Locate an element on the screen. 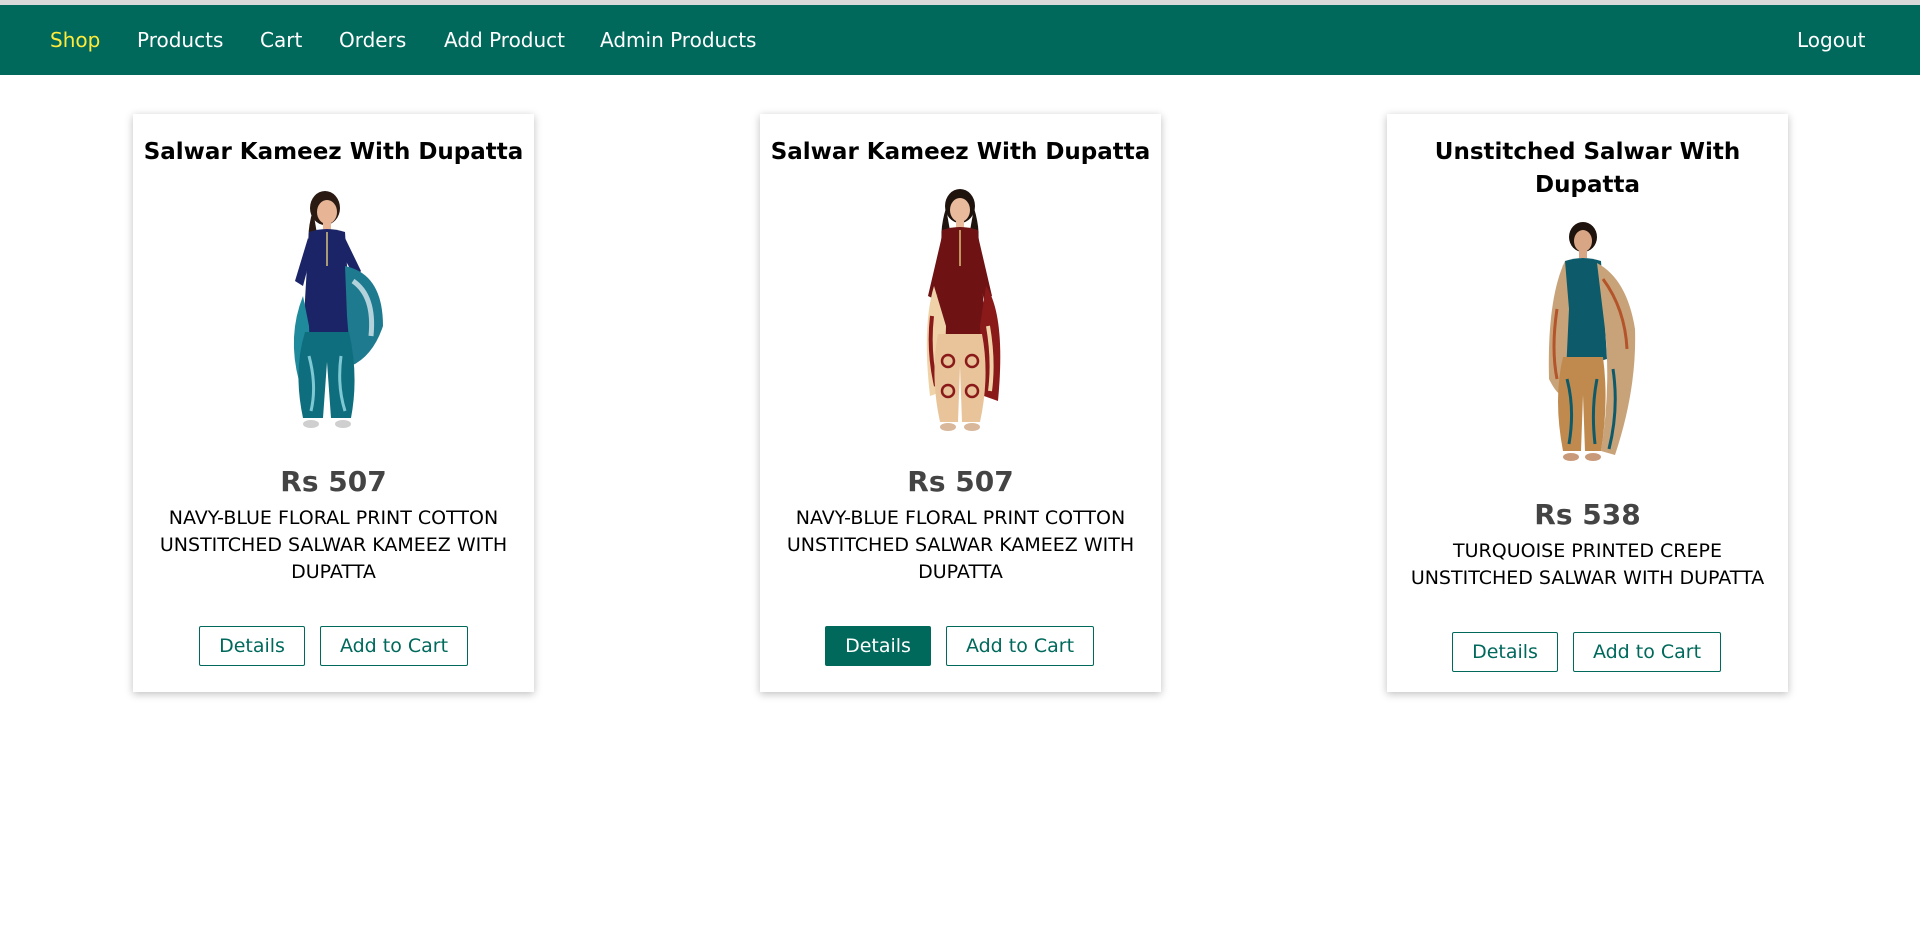 This screenshot has width=1920, height=945. nav-orders-link: Orders is located at coordinates (372, 40).